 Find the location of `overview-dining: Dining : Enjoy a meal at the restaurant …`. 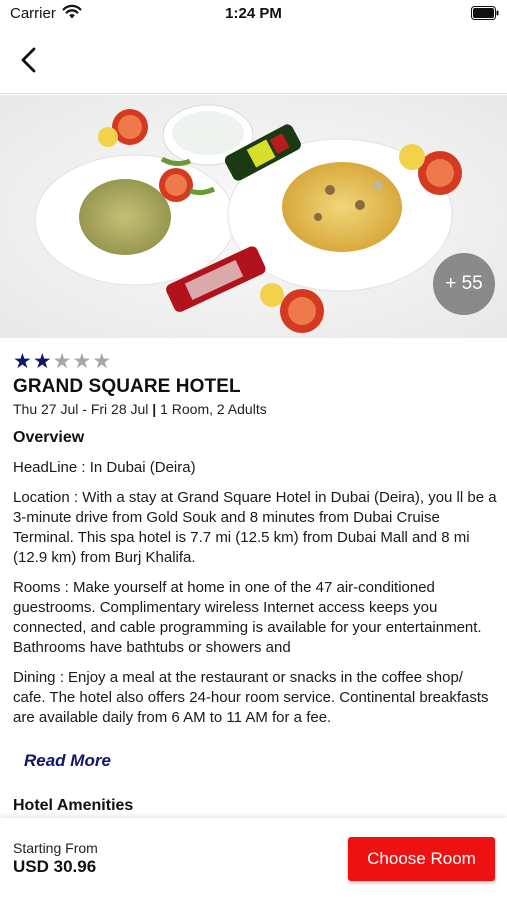

overview-dining: Dining : Enjoy a meal at the restaurant … is located at coordinates (251, 697).